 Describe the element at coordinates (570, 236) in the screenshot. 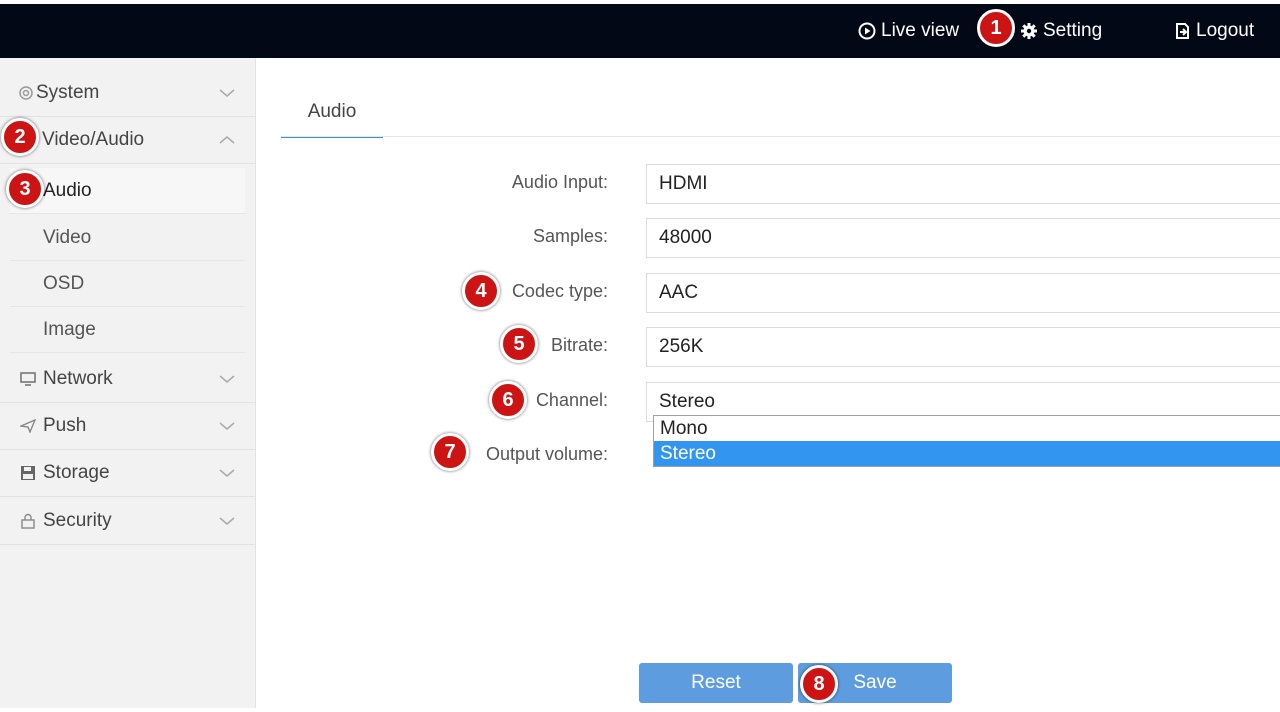

I see `samples-label: Samples:` at that location.